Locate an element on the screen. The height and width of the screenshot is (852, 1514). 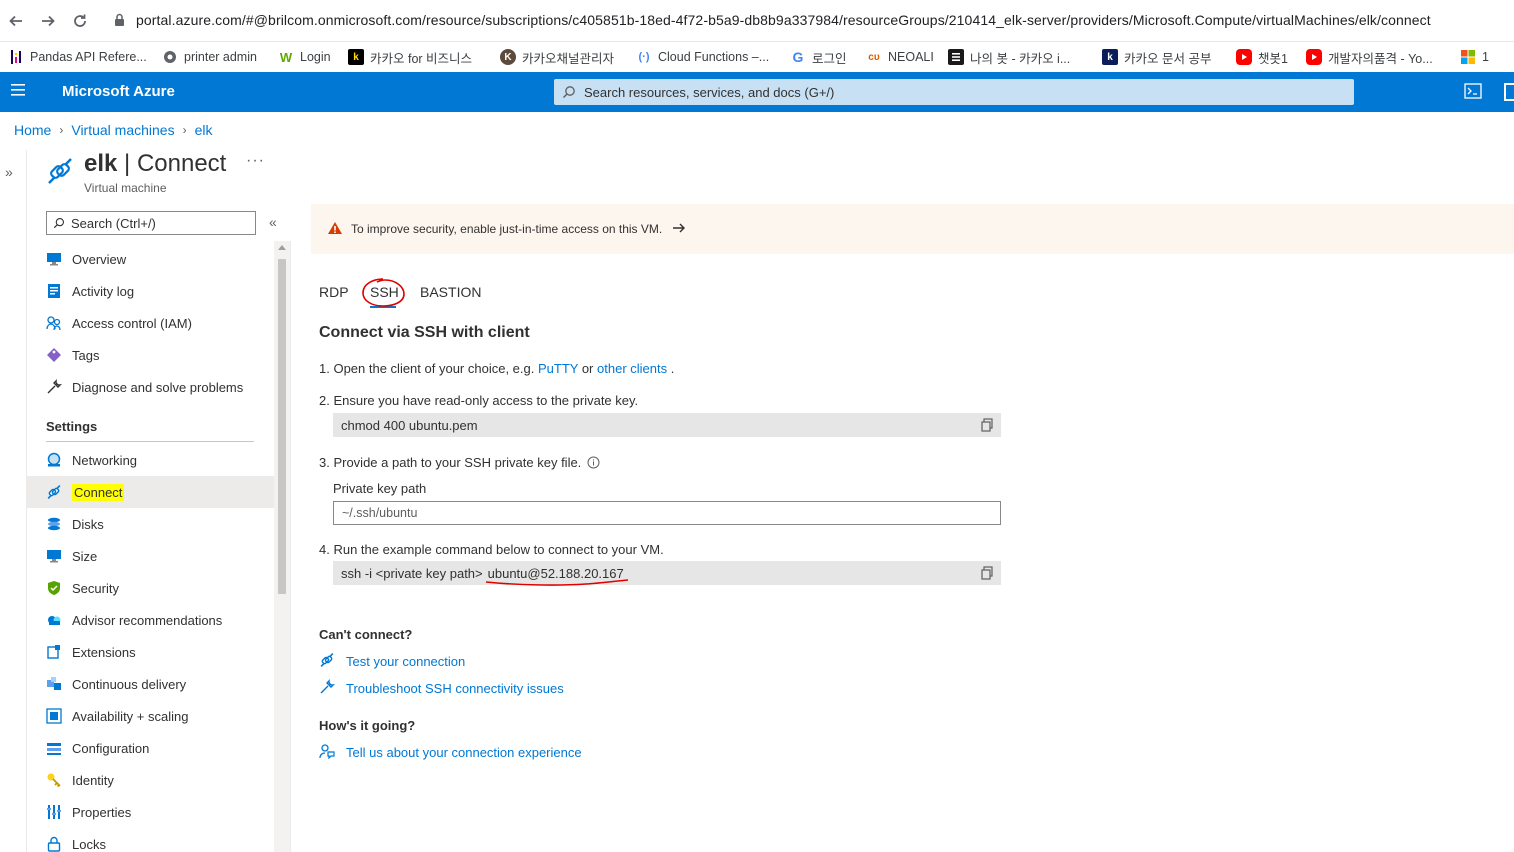
cloud-shell-icon is located at coordinates (1473, 92).